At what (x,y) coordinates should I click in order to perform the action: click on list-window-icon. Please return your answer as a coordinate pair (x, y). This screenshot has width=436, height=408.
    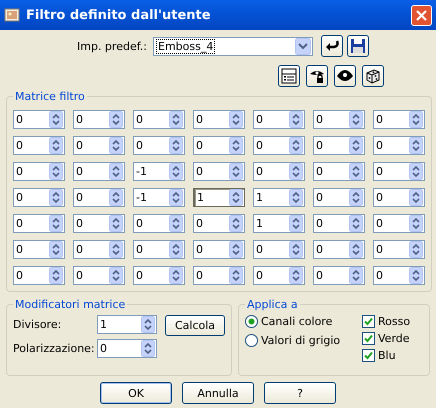
    Looking at the image, I should click on (289, 76).